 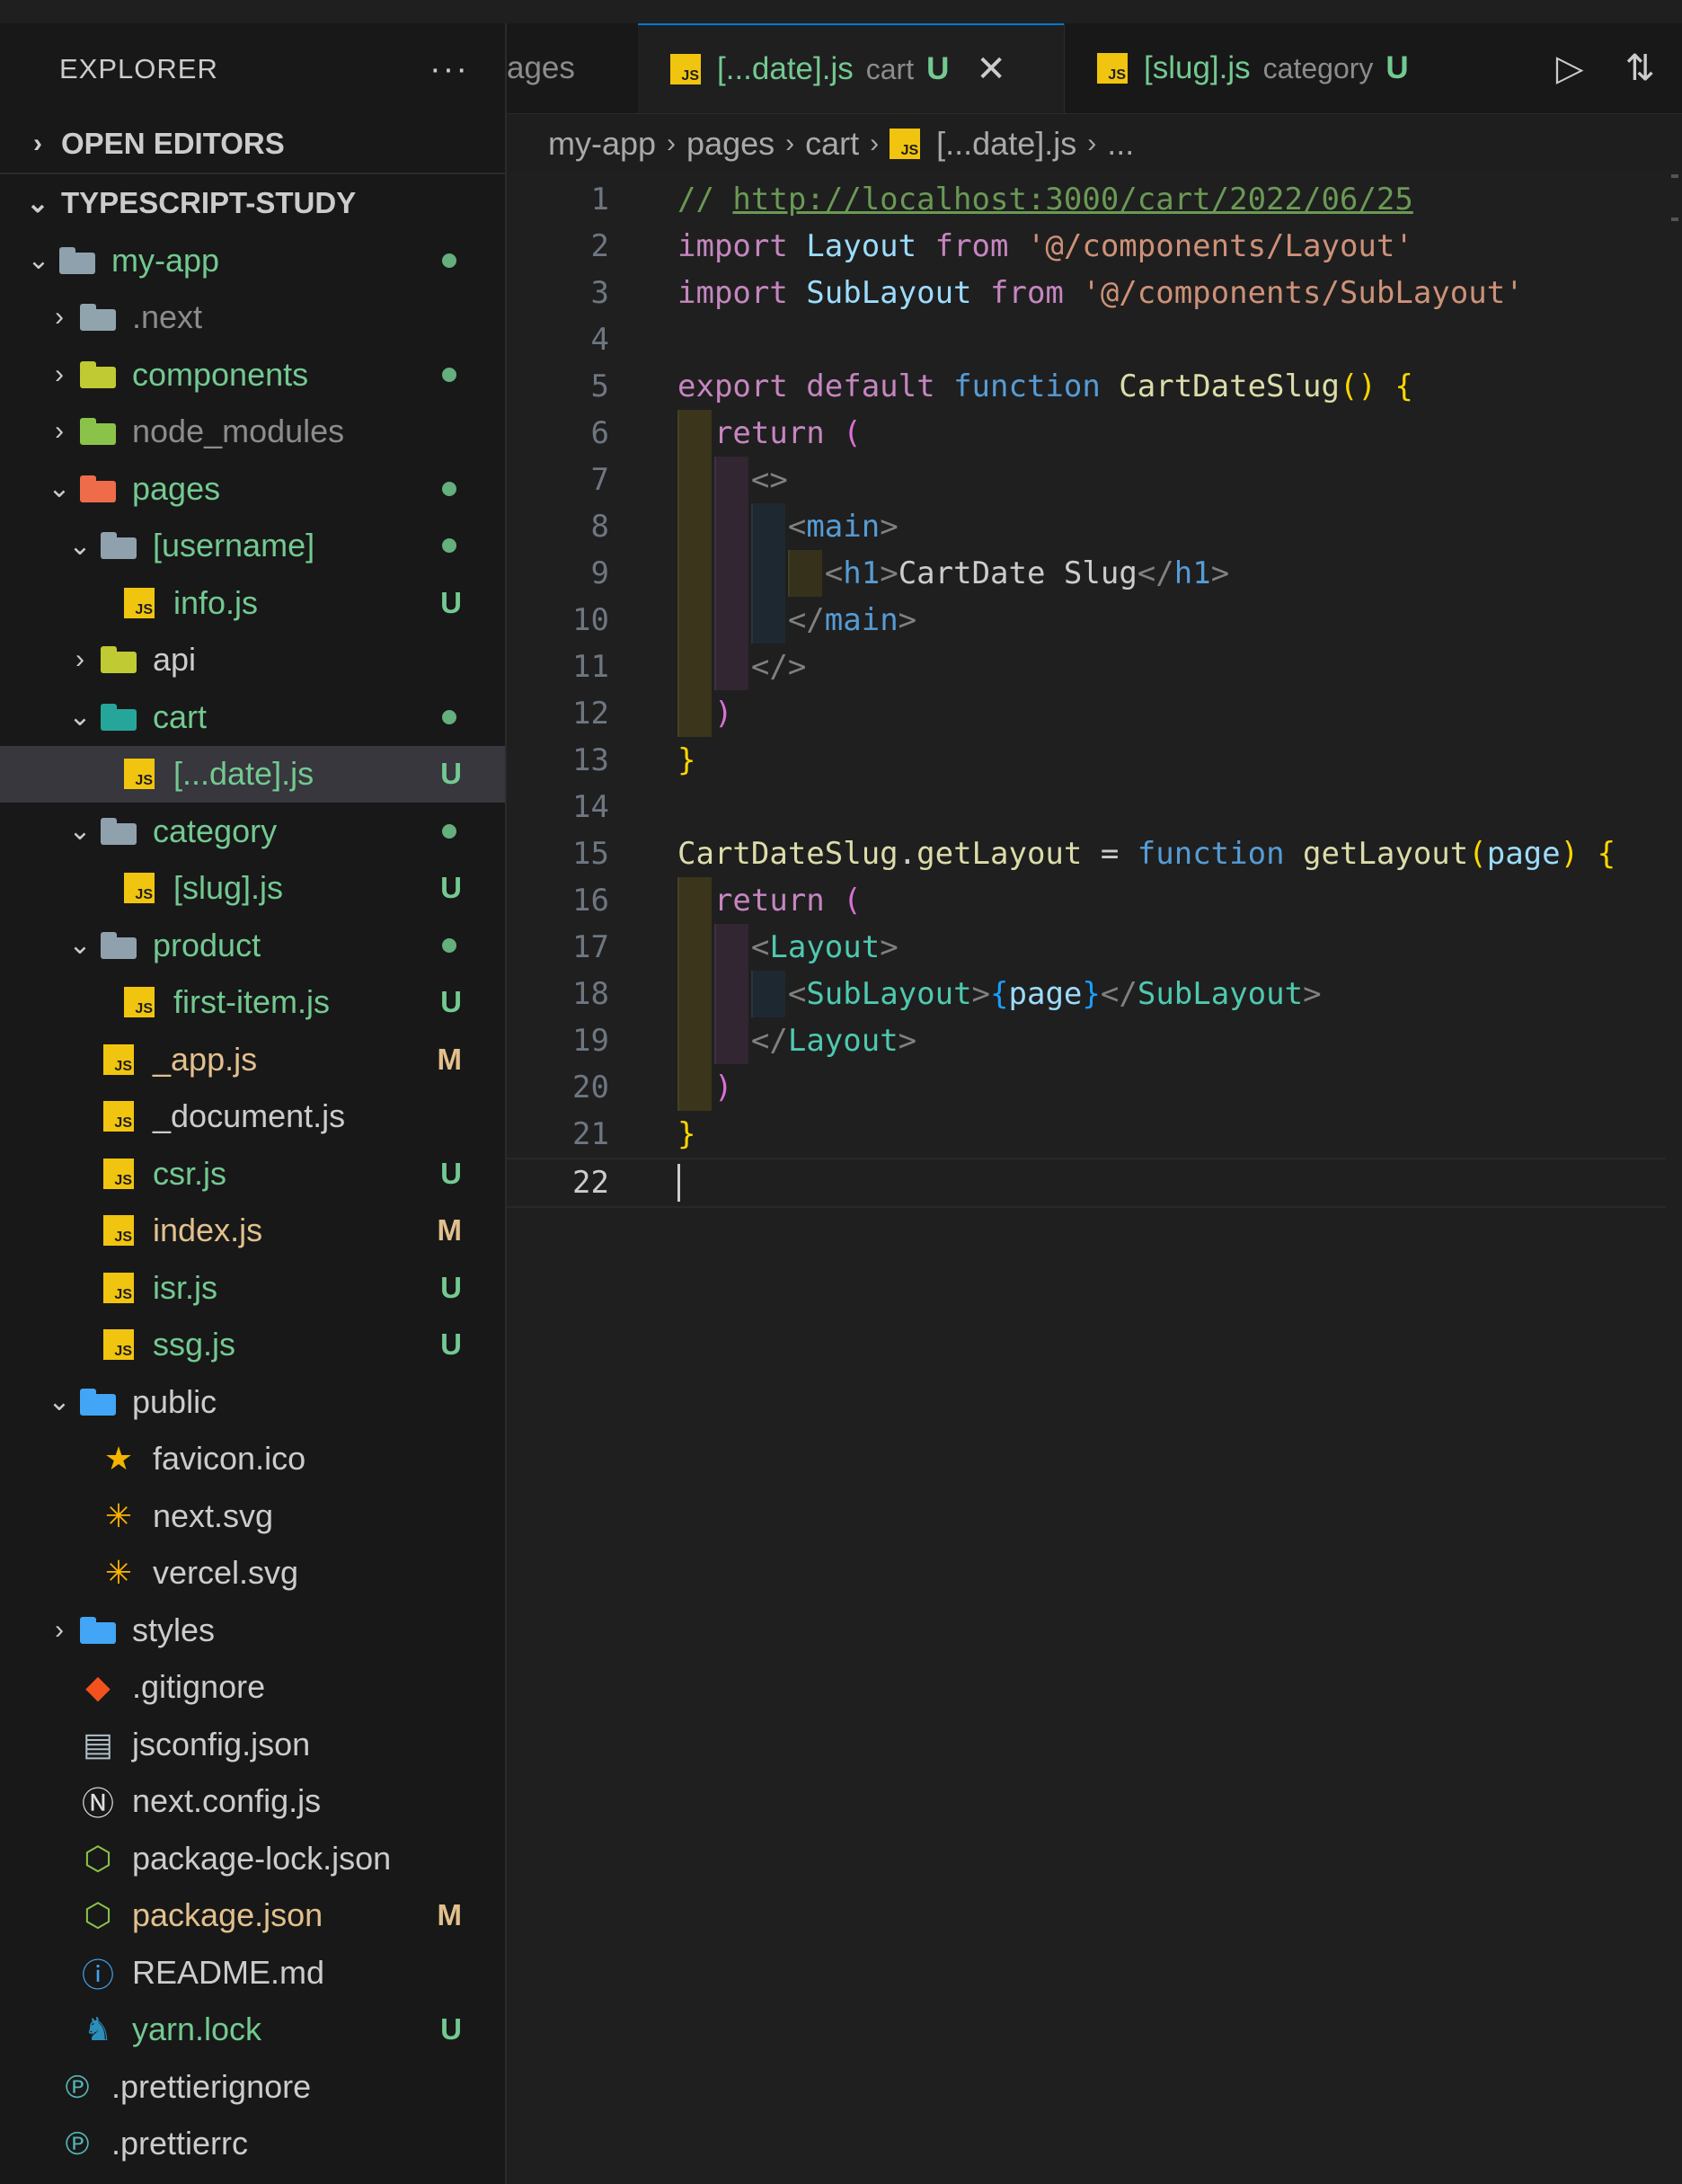 I want to click on code-token: (), so click(x=1367, y=386).